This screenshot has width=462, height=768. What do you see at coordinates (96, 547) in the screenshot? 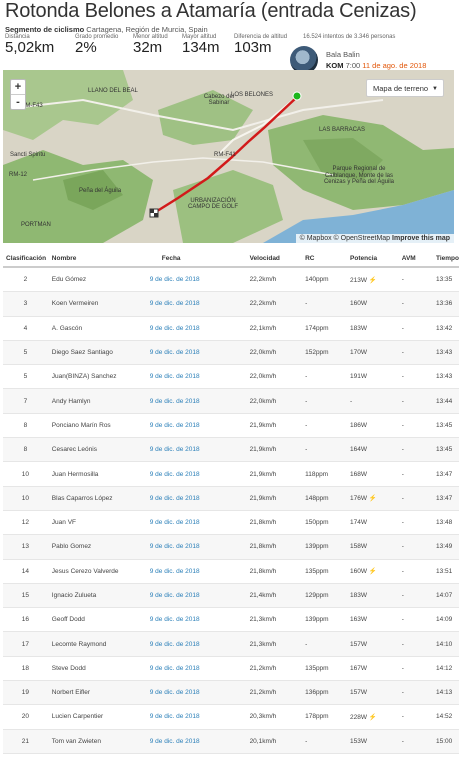
I see `athlete-name-link: Pablo Gomez` at bounding box center [96, 547].